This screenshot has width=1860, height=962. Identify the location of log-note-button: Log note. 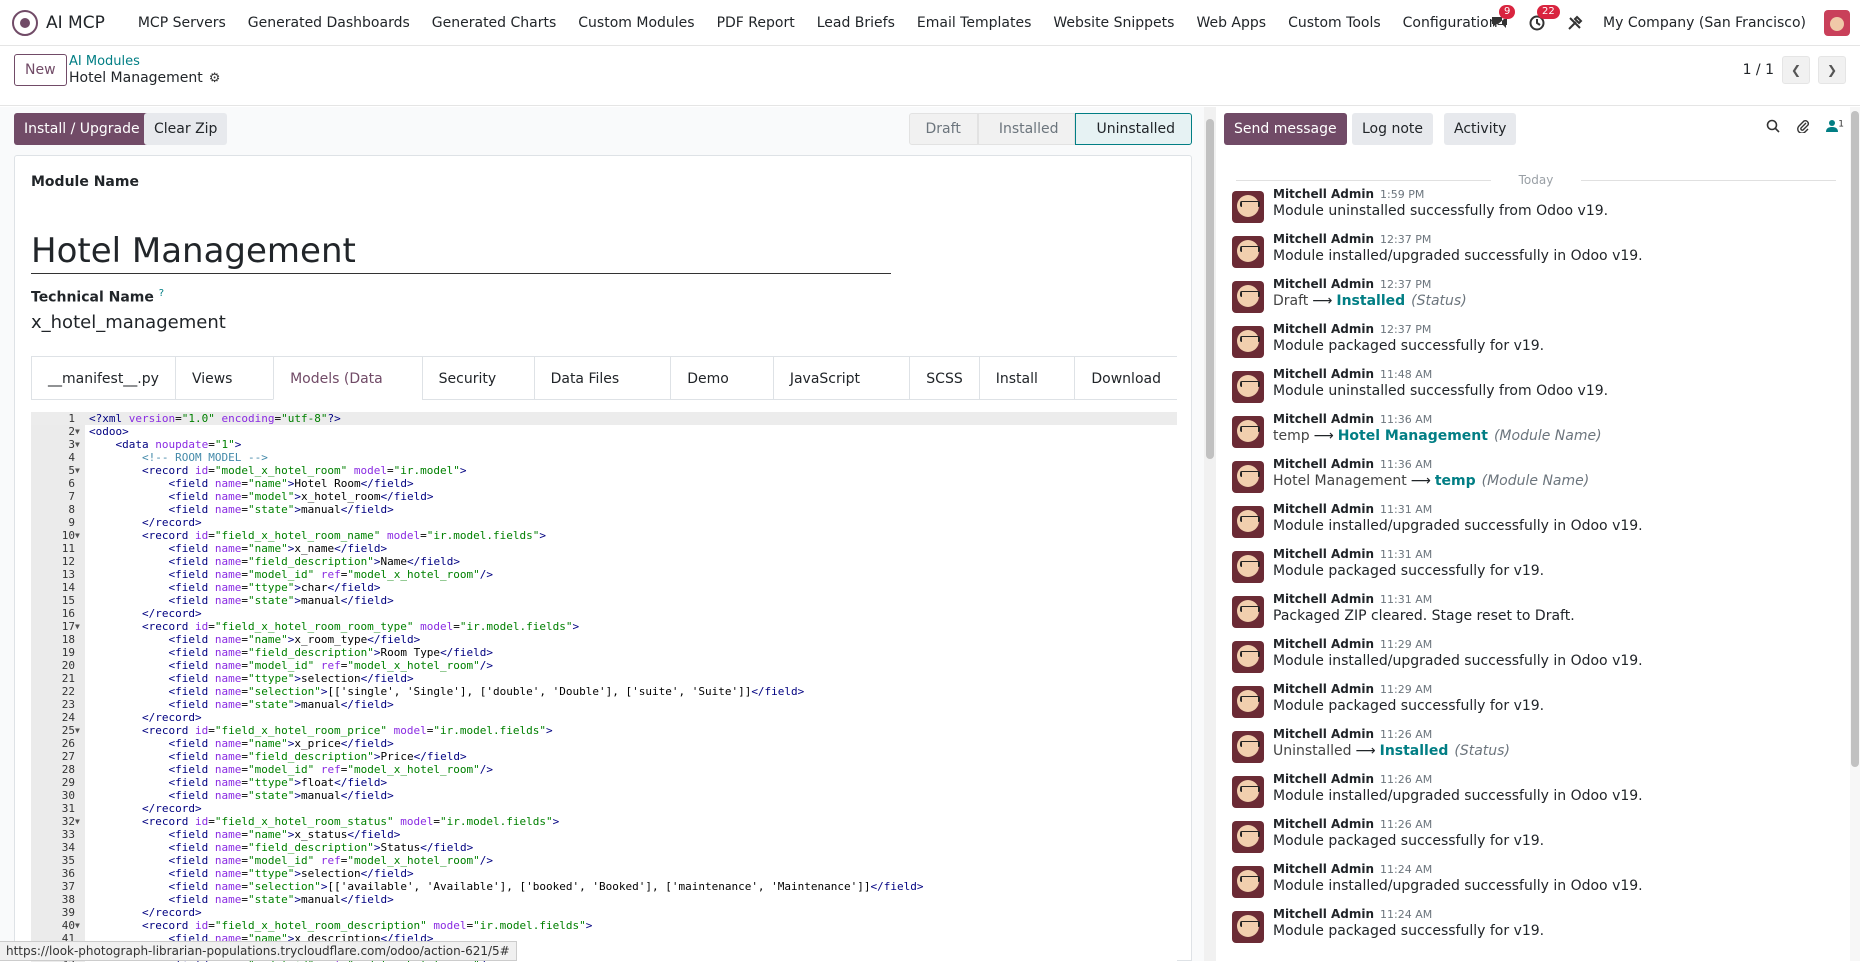
(1392, 129).